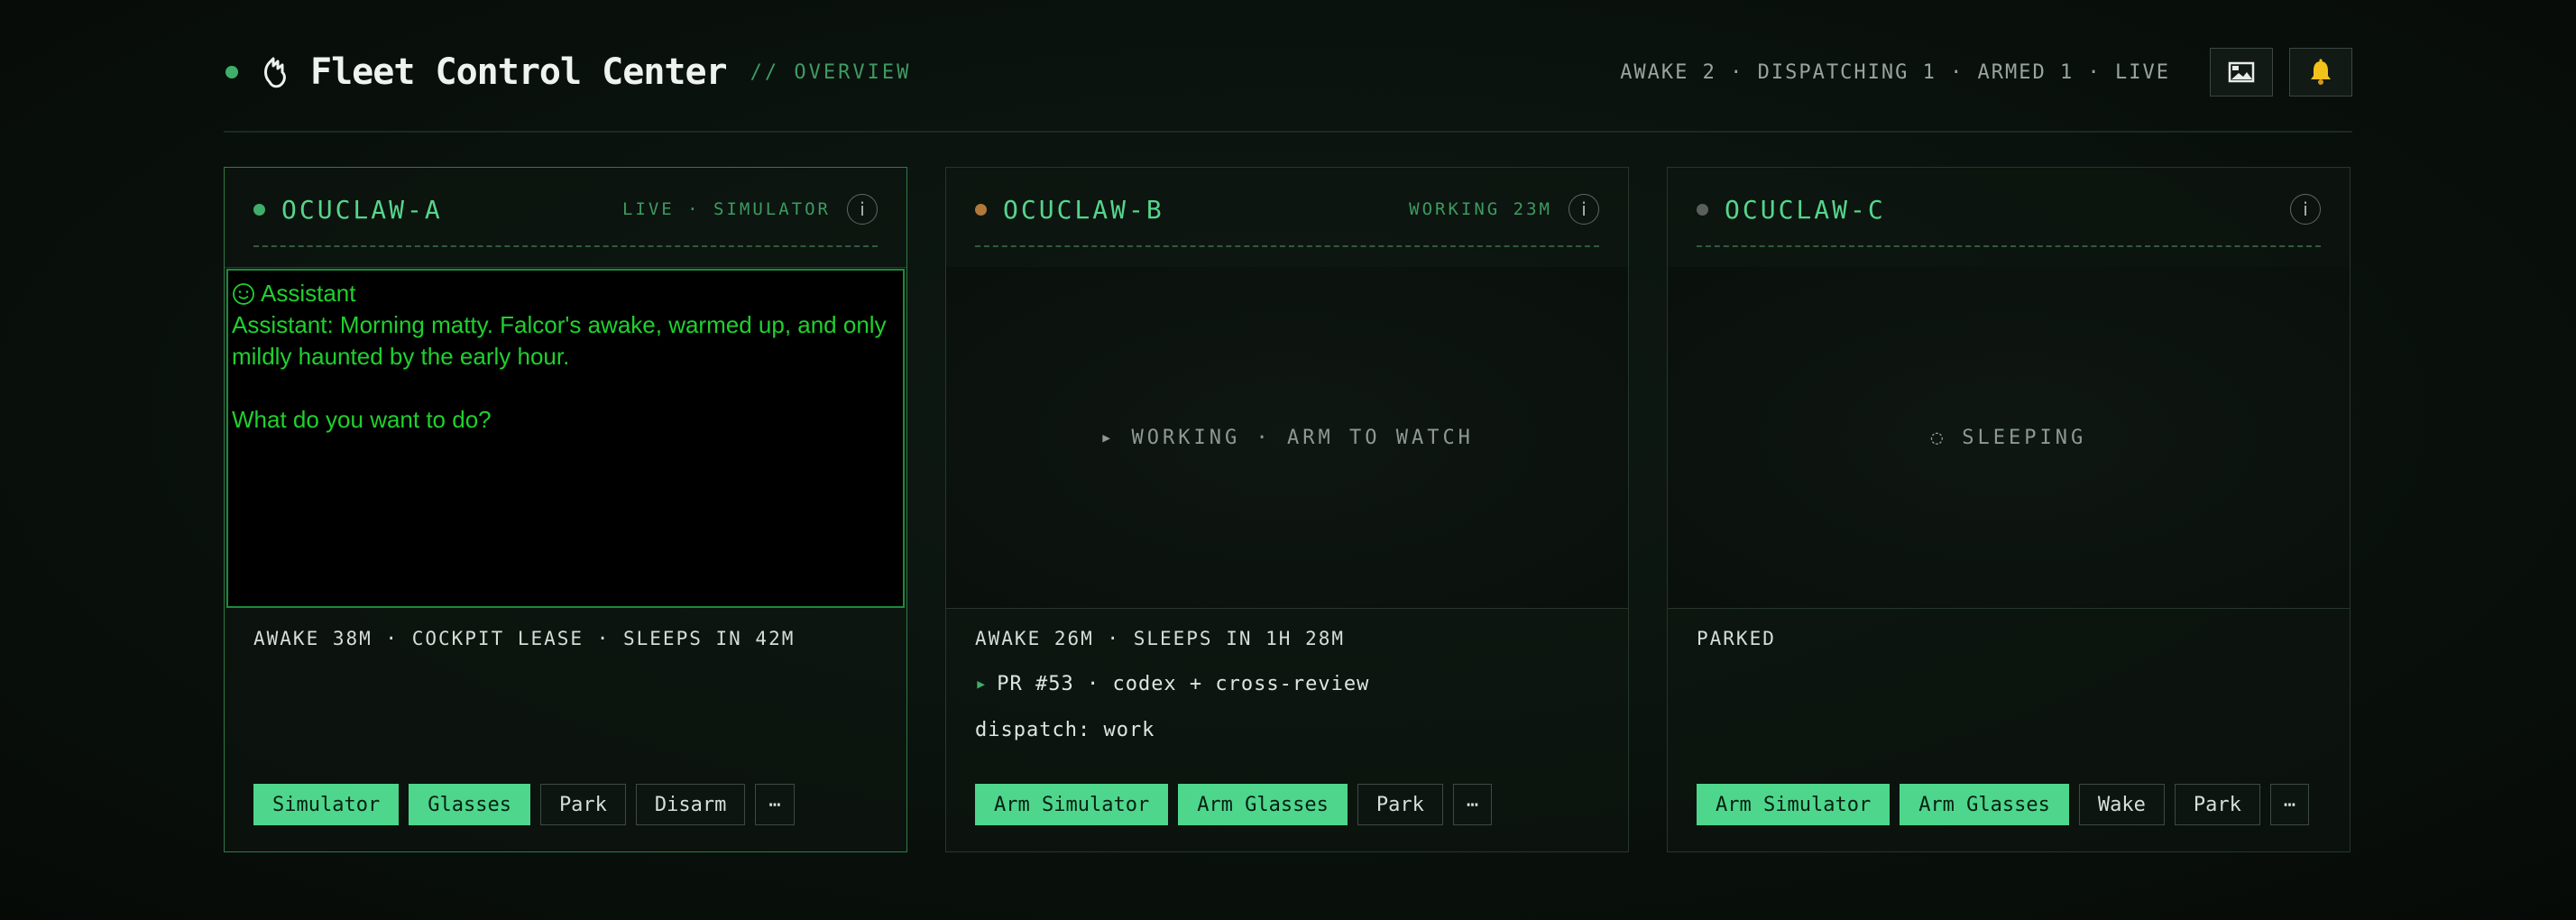 This screenshot has height=920, width=2576. I want to click on camera-viewport: ▸ WORKING · ARM TO WATCH, so click(1287, 438).